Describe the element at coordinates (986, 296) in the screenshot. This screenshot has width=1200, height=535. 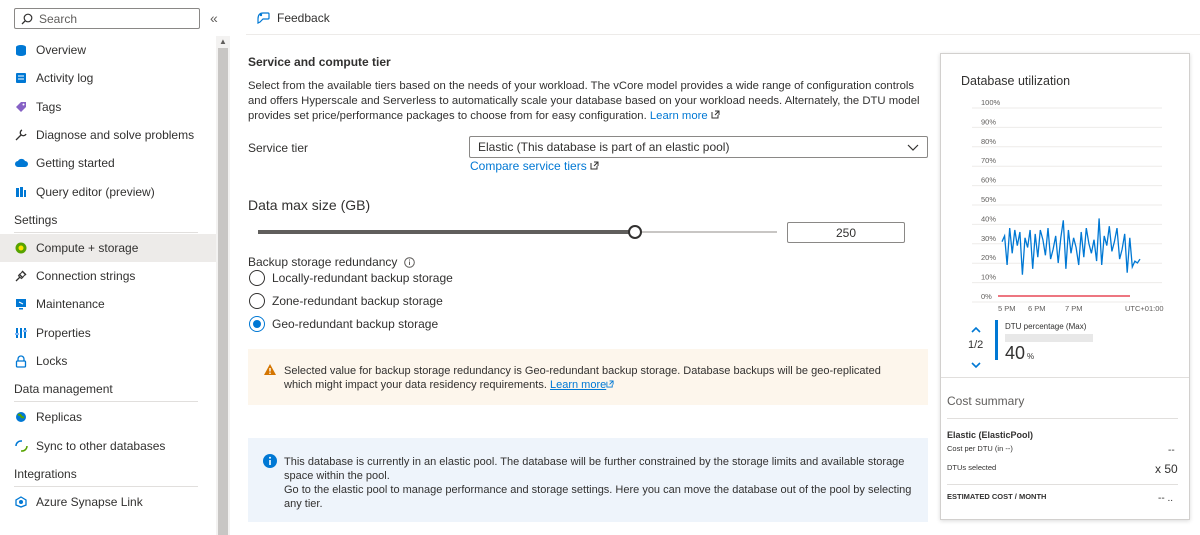
I see `y-tick-label: 0%` at that location.